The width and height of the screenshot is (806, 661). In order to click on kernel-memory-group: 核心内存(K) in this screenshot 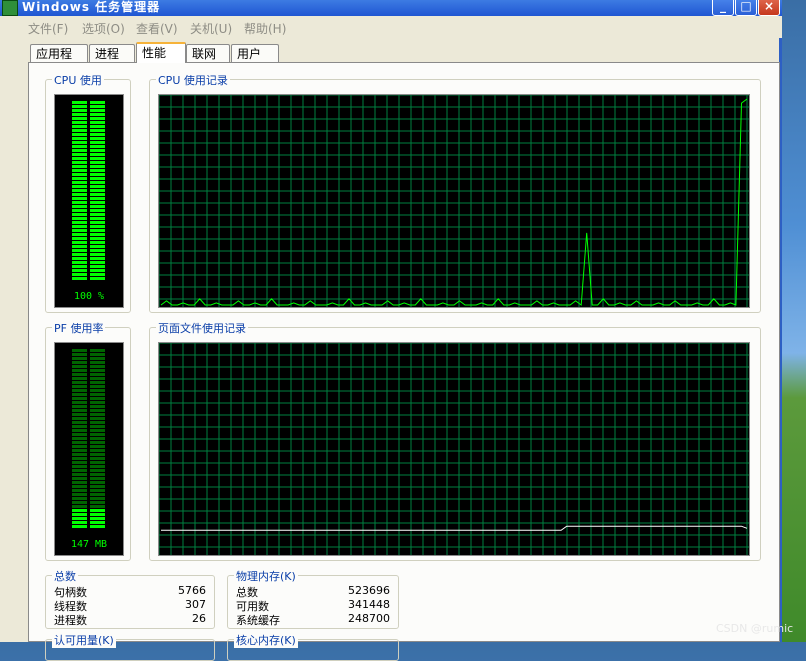, I will do `click(313, 646)`.